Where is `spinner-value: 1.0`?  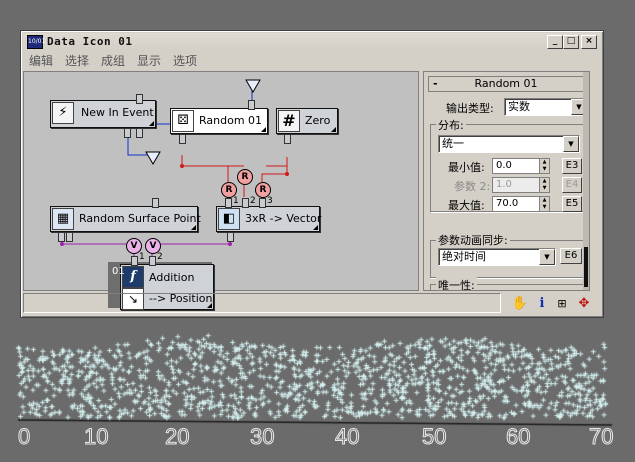
spinner-value: 1.0 is located at coordinates (504, 184).